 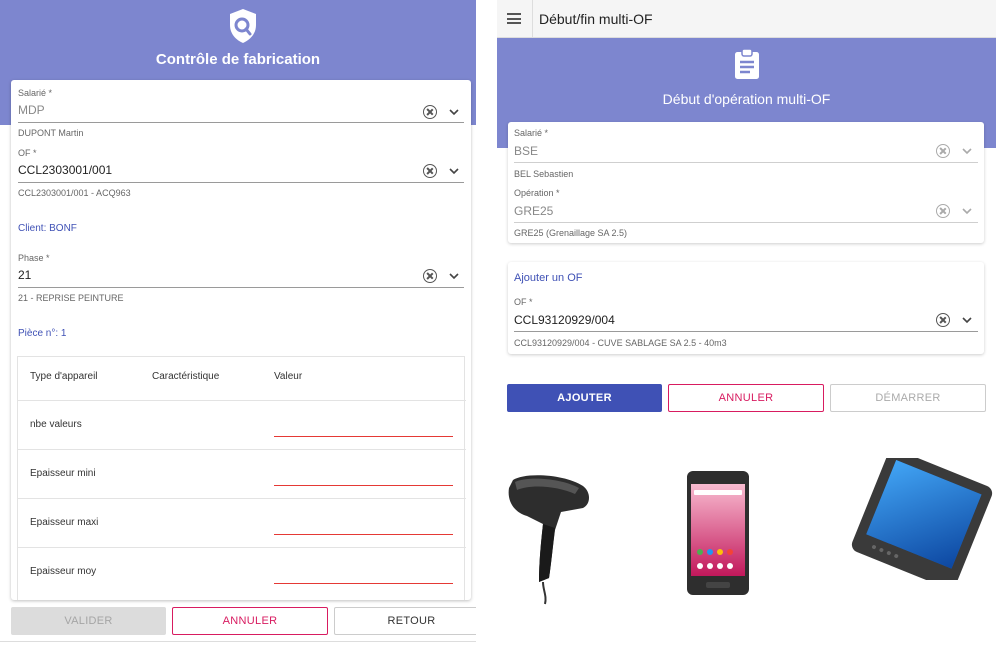 I want to click on phase-hint: 21 - REPRISE PEINTURE, so click(x=71, y=298).